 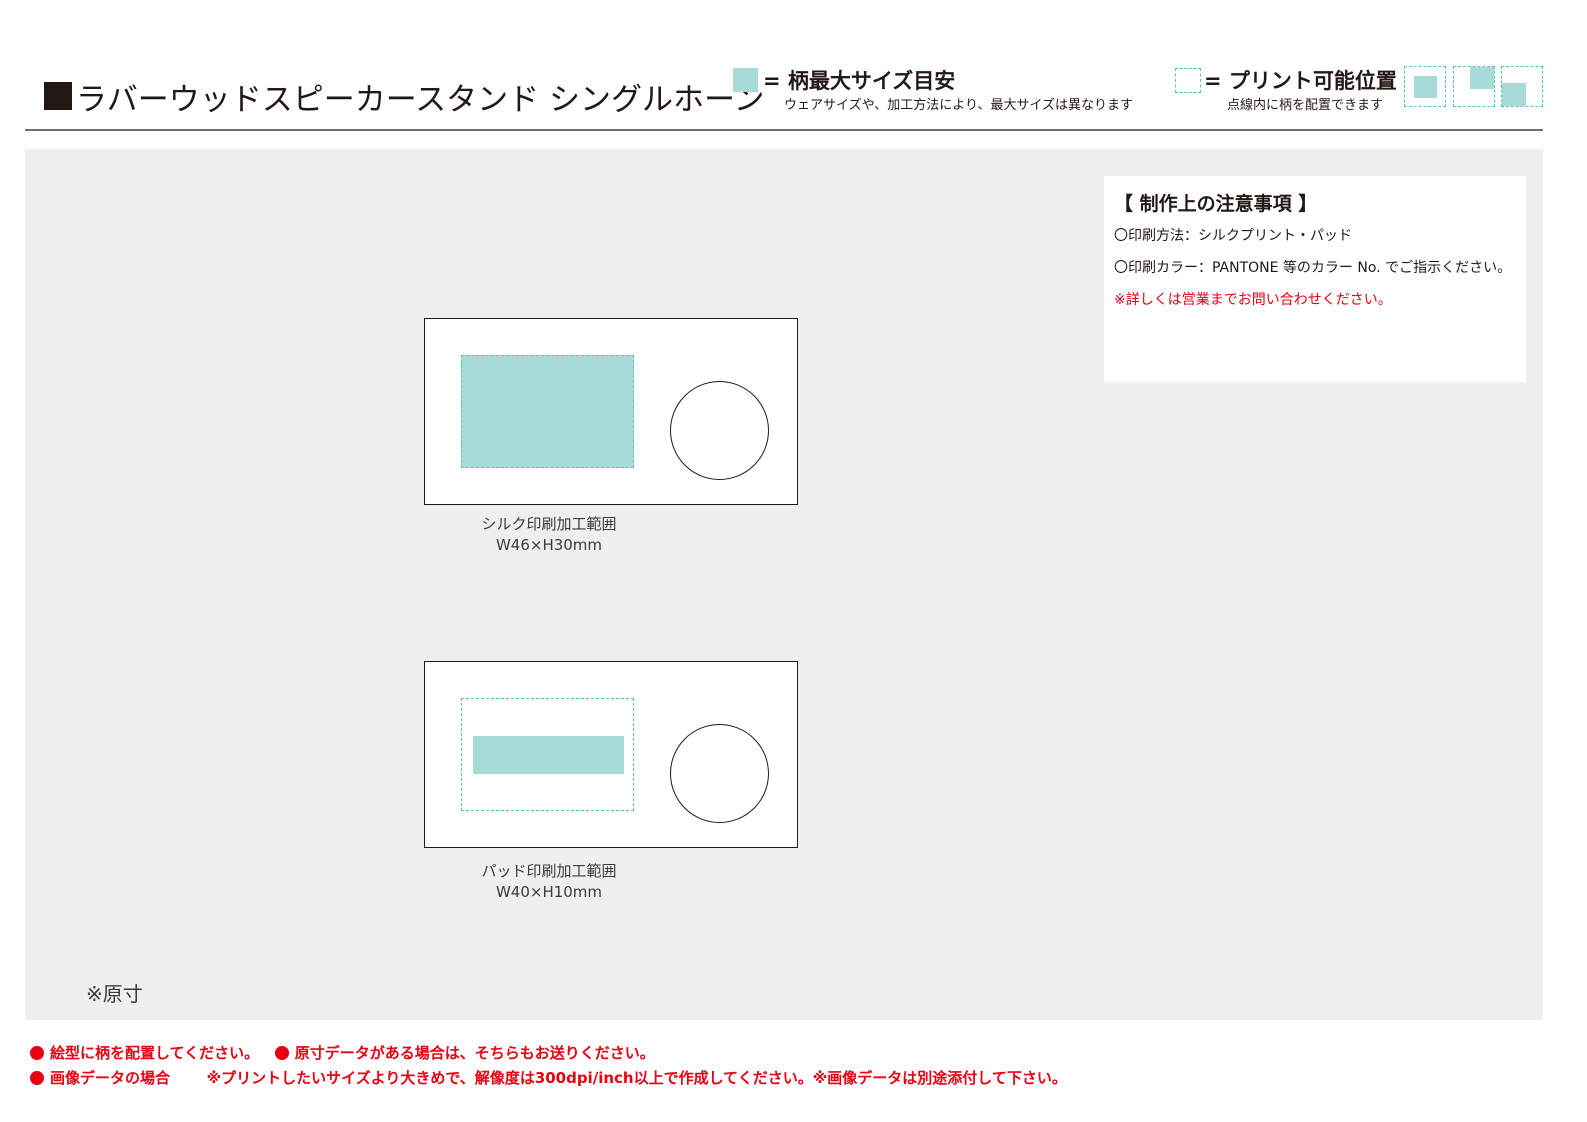 What do you see at coordinates (1425, 86) in the screenshot?
I see `placement-example-center-icon` at bounding box center [1425, 86].